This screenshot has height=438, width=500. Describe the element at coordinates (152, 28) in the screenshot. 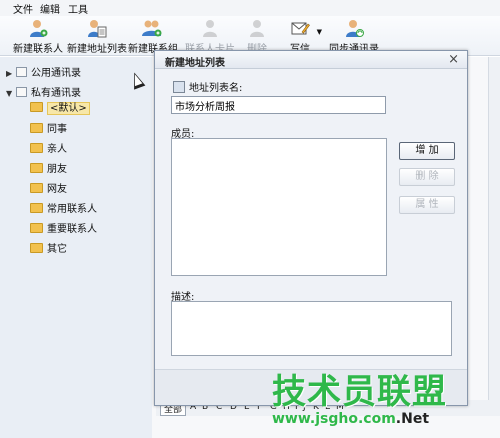

I see `new-group-icon` at that location.